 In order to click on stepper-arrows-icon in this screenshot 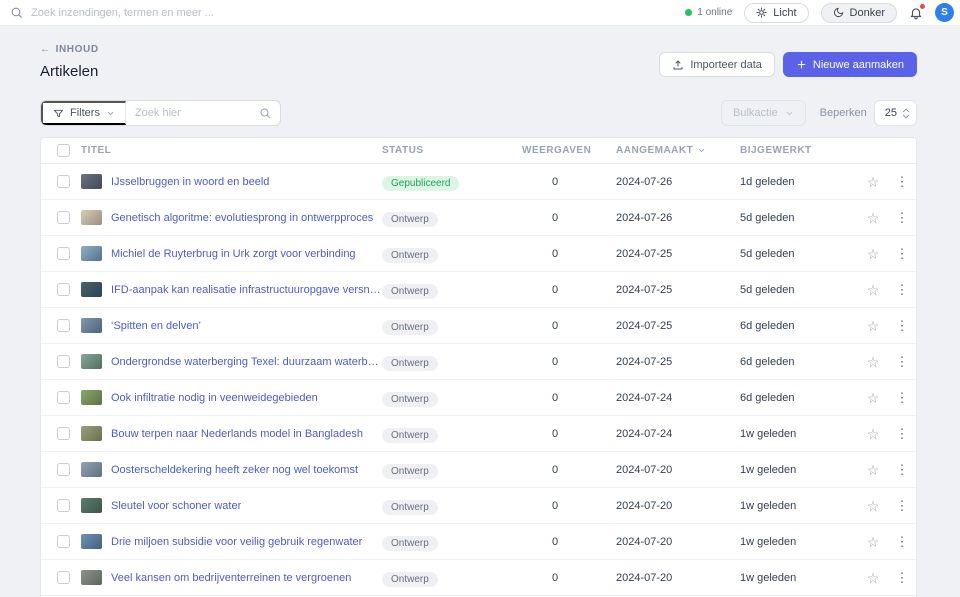, I will do `click(906, 113)`.